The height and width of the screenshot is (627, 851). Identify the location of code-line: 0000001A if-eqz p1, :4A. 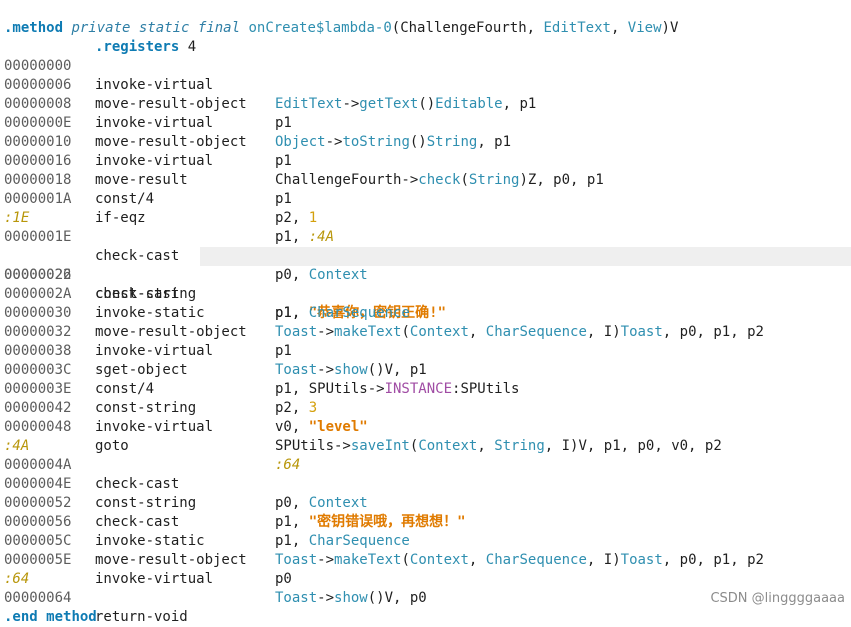
(425, 208).